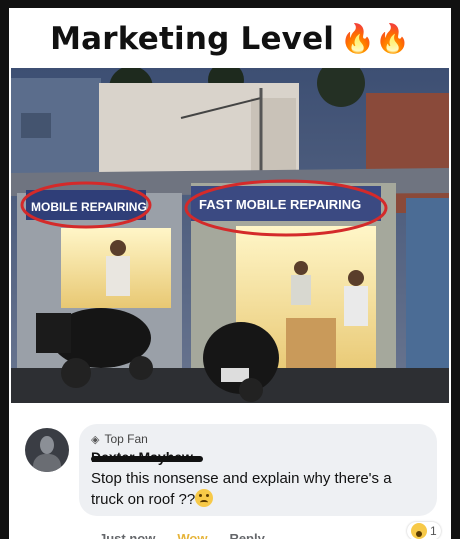  I want to click on avatar-head, so click(47, 445).